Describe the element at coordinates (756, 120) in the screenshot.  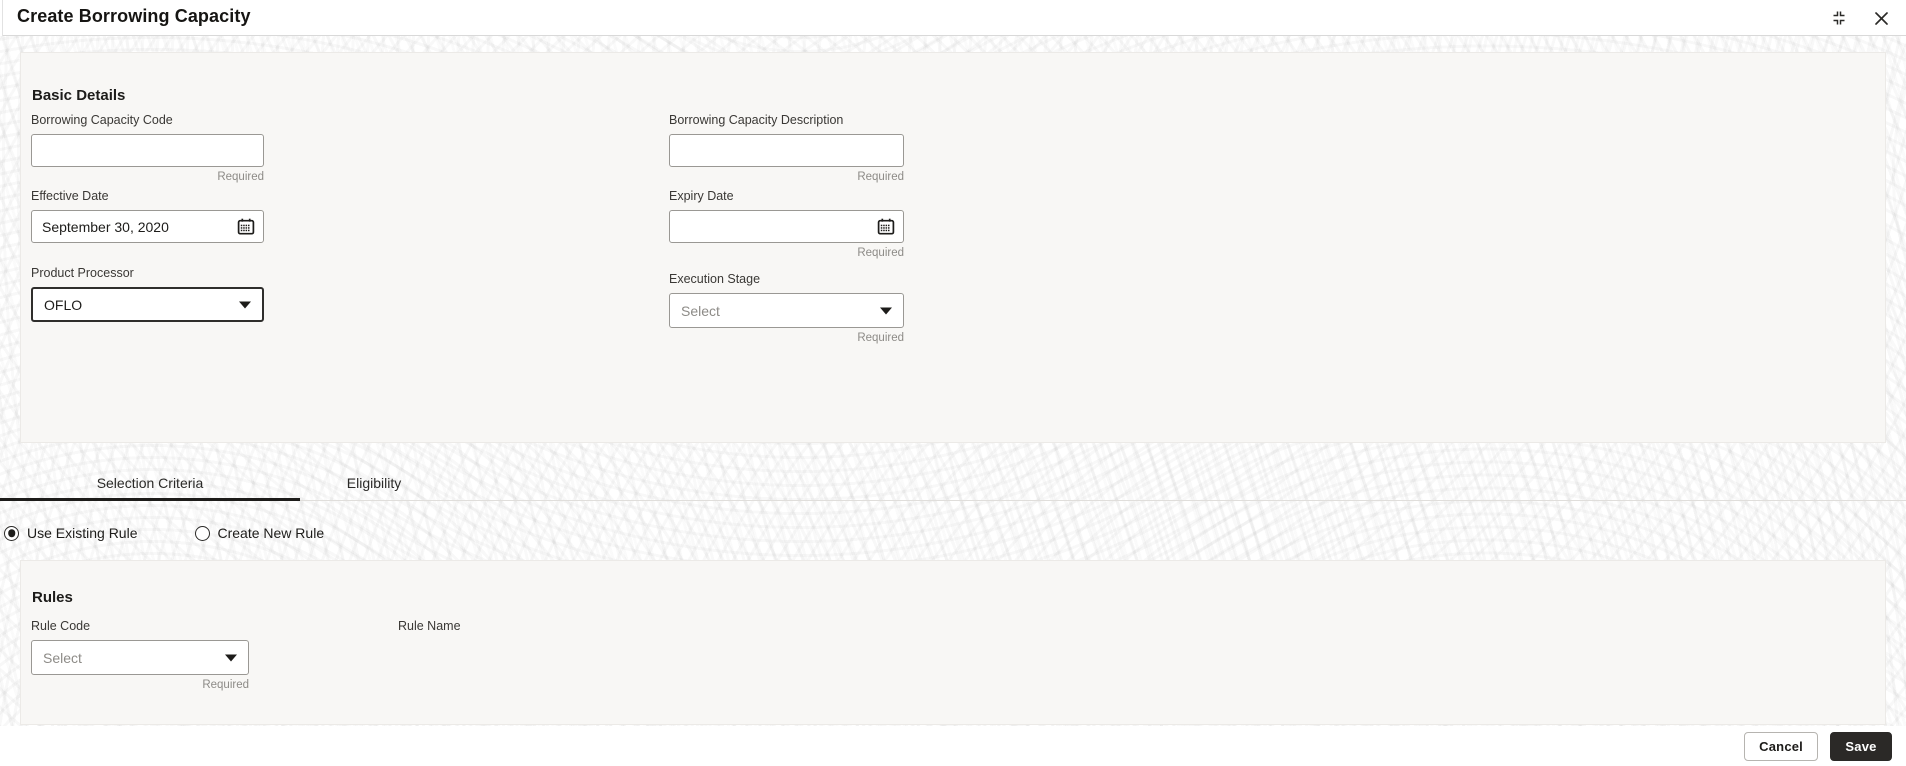
I see `borrowing-capacity-description-label: Borrowing Capacity Description` at that location.